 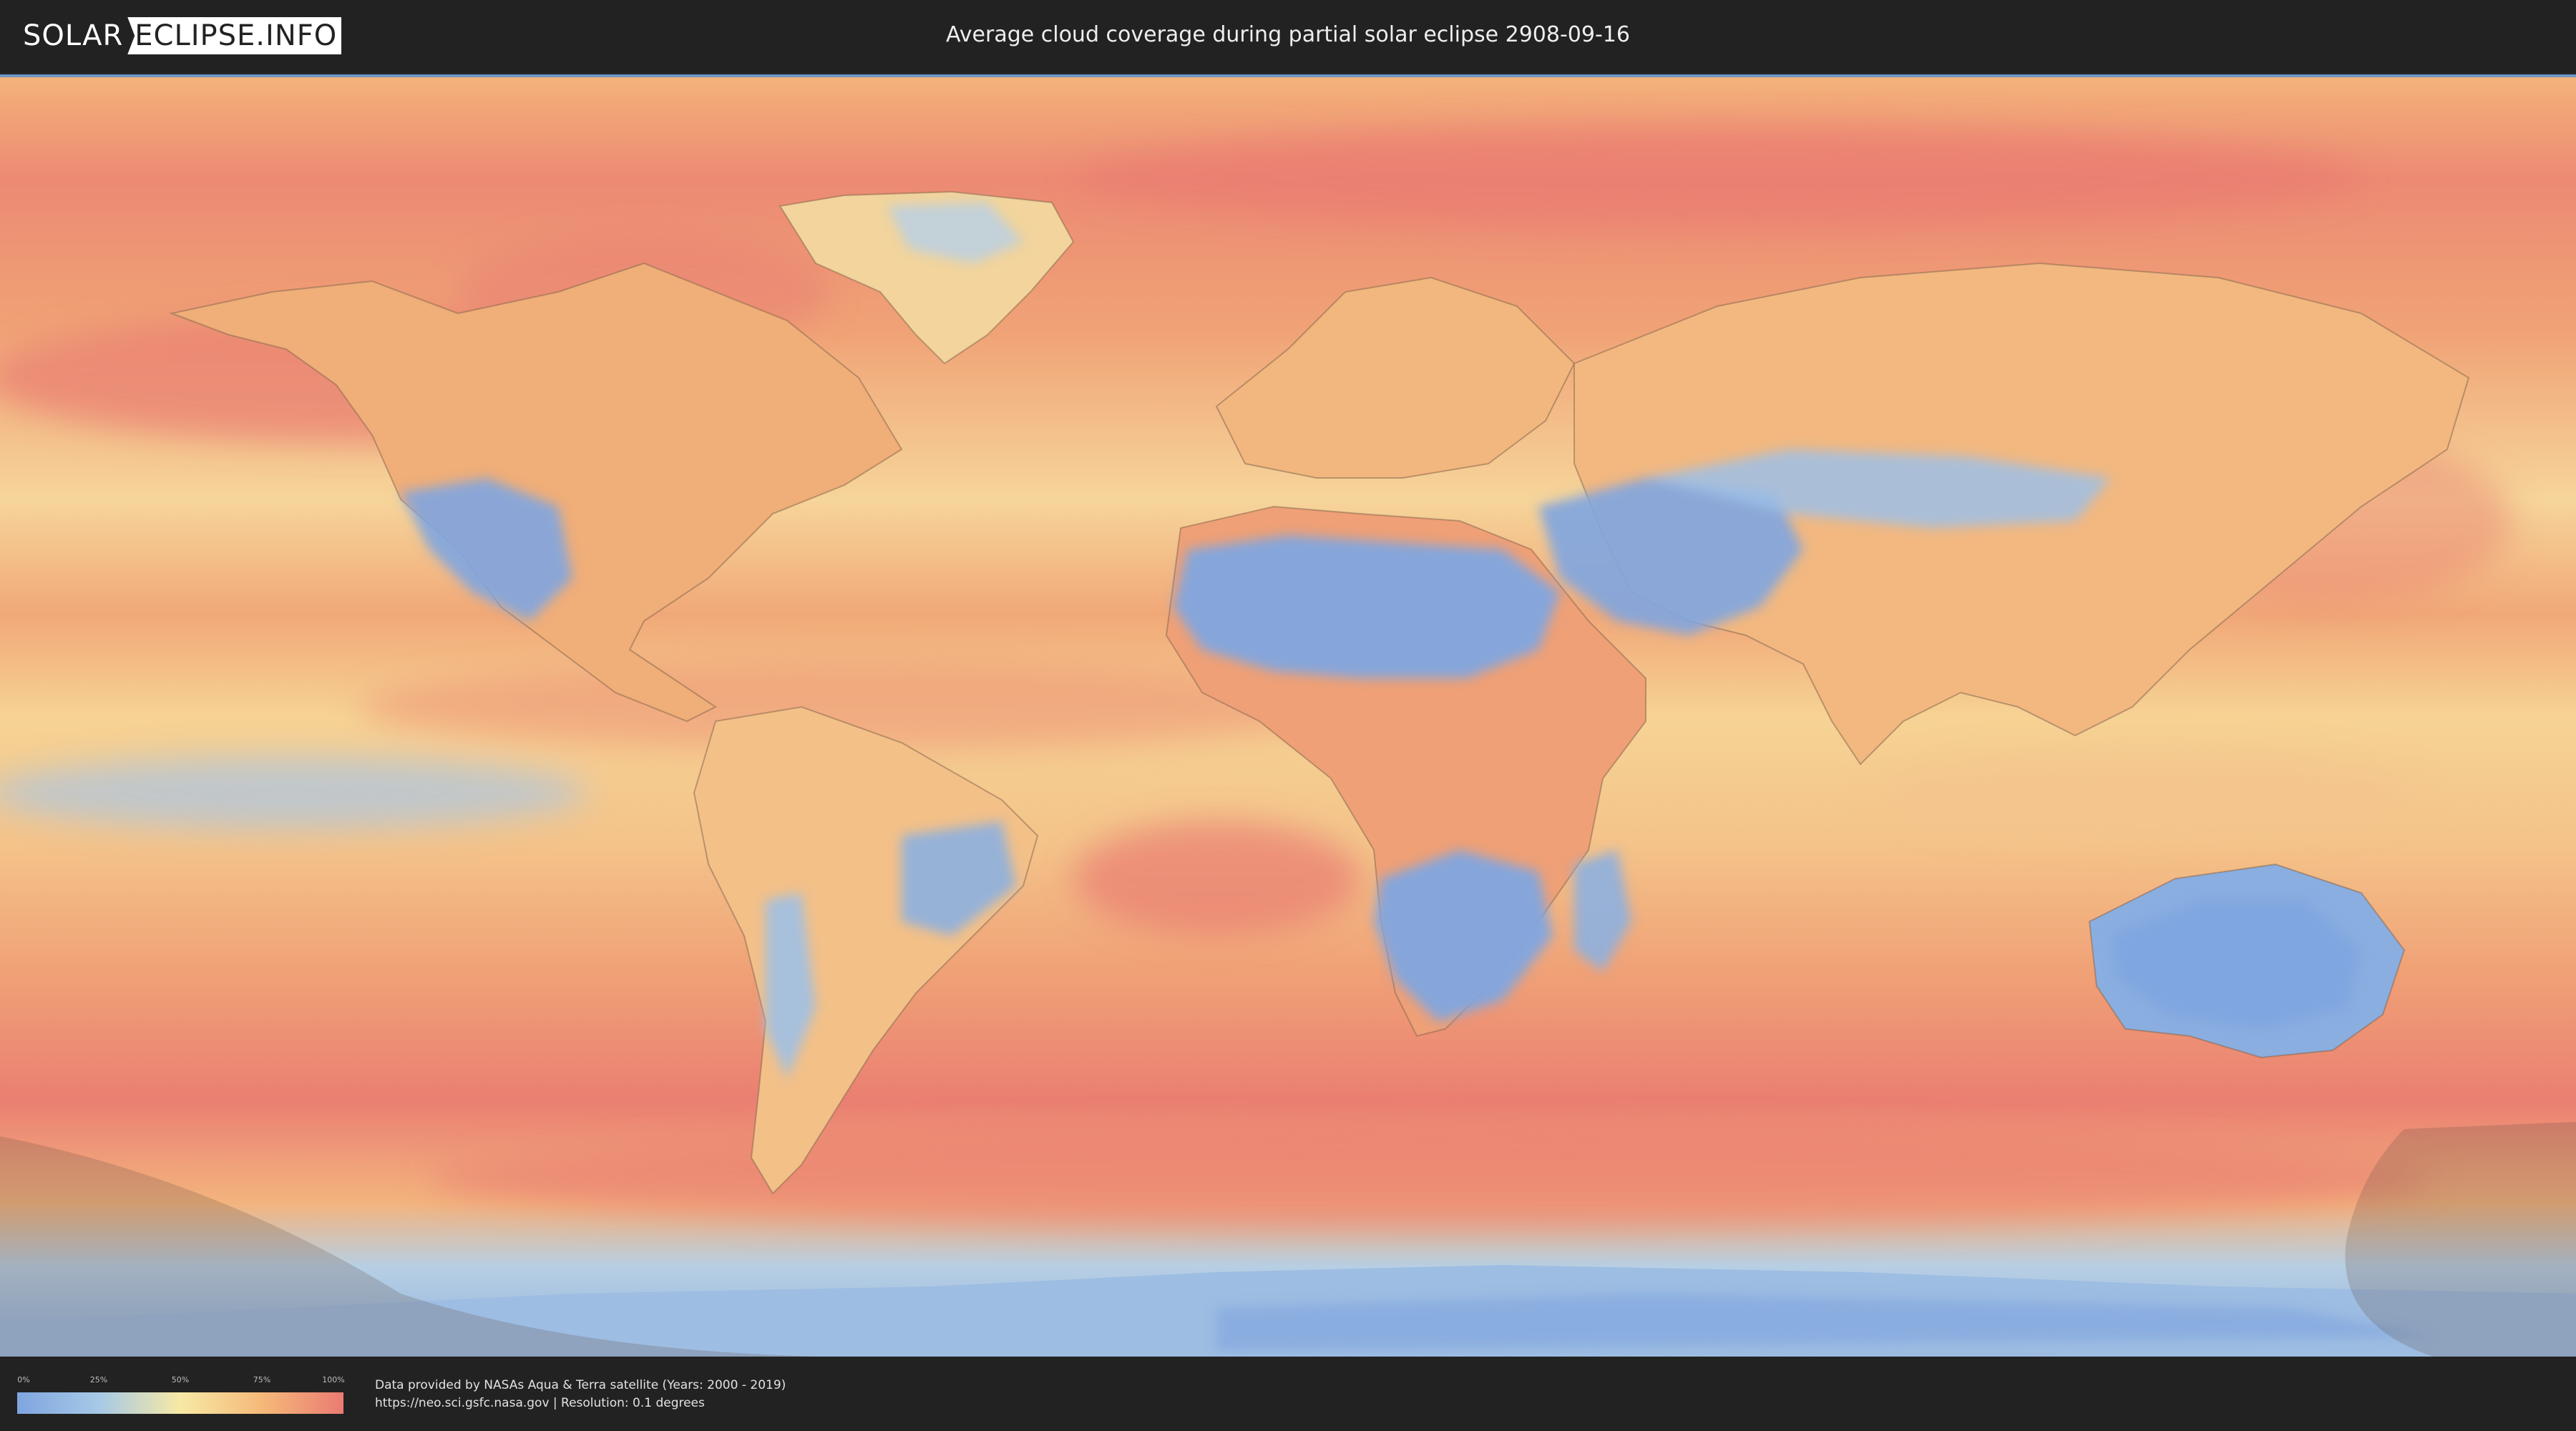 I want to click on cloud-coverage-legend: 0% 25% 50% 75% 100%, so click(x=181, y=1398).